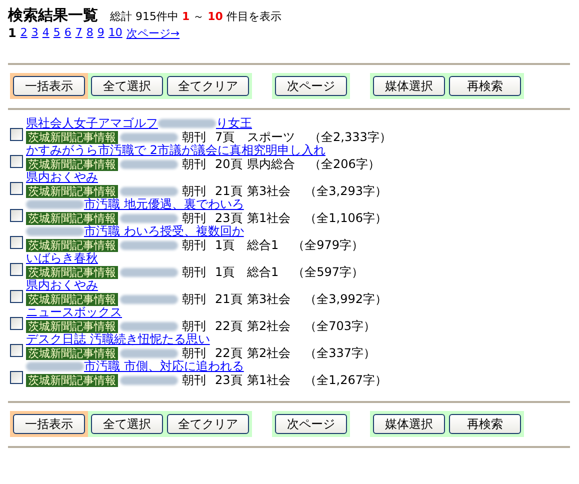 The height and width of the screenshot is (484, 579). Describe the element at coordinates (164, 366) in the screenshot. I see `article-title-link: 市汚職 市側、対応に追われる` at that location.